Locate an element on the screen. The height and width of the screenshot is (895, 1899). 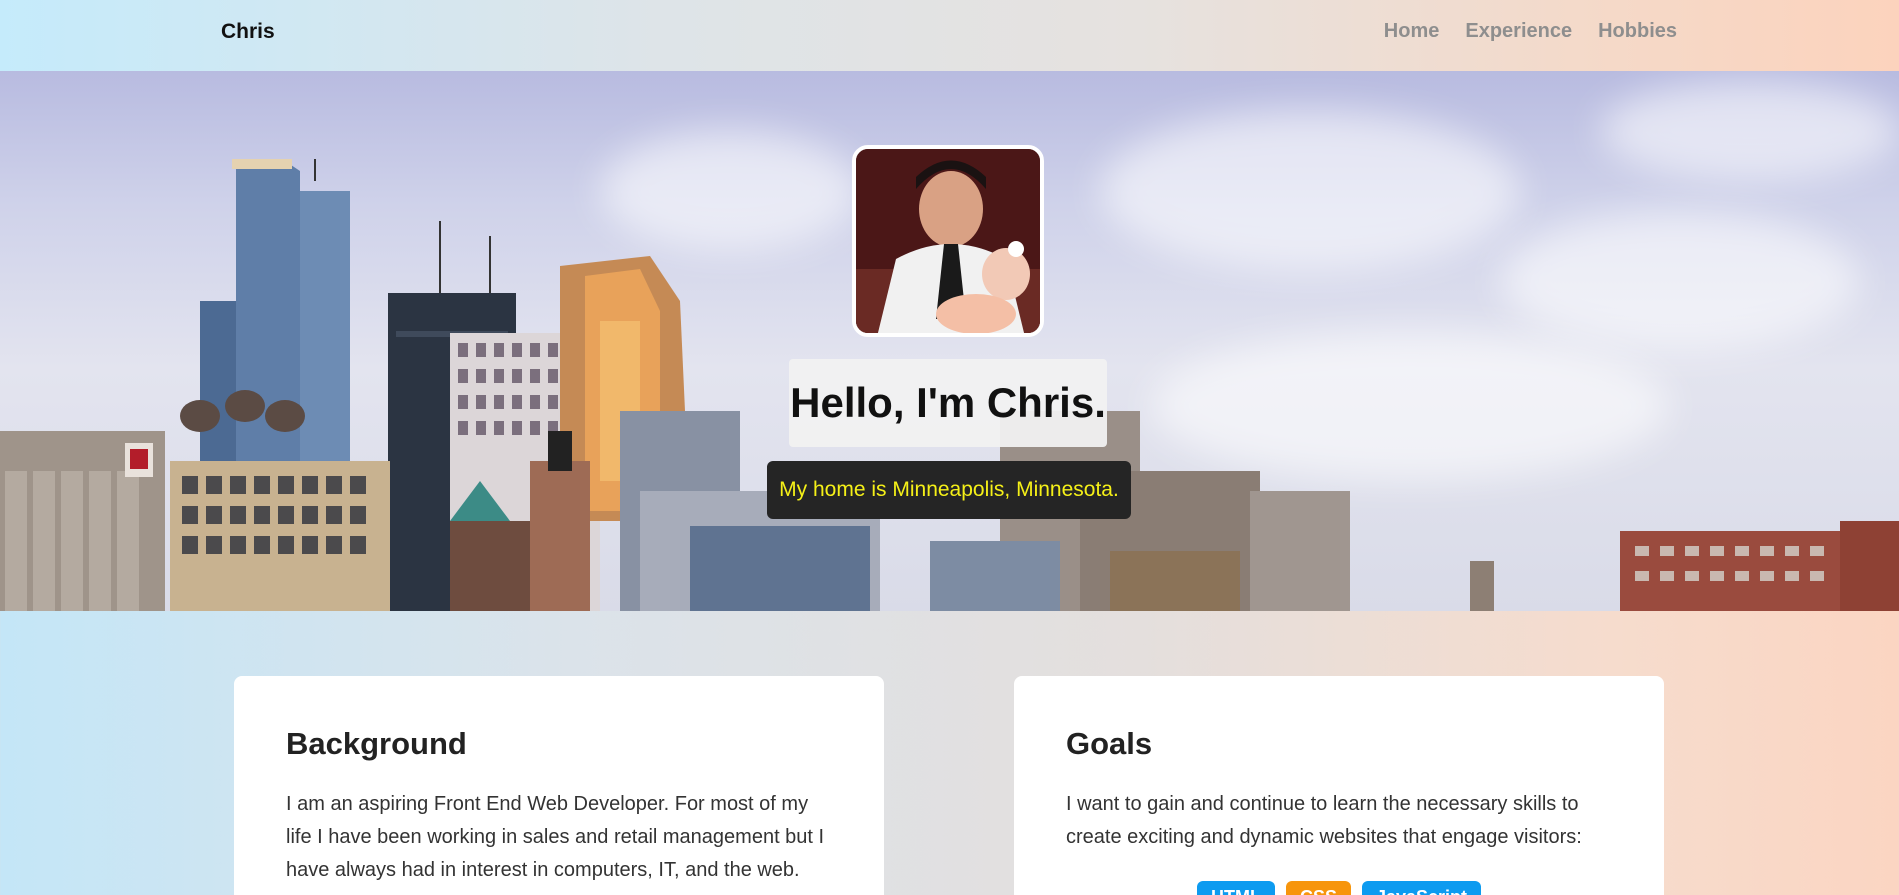
hero-title: Hello, I'm Chris. is located at coordinates (948, 402).